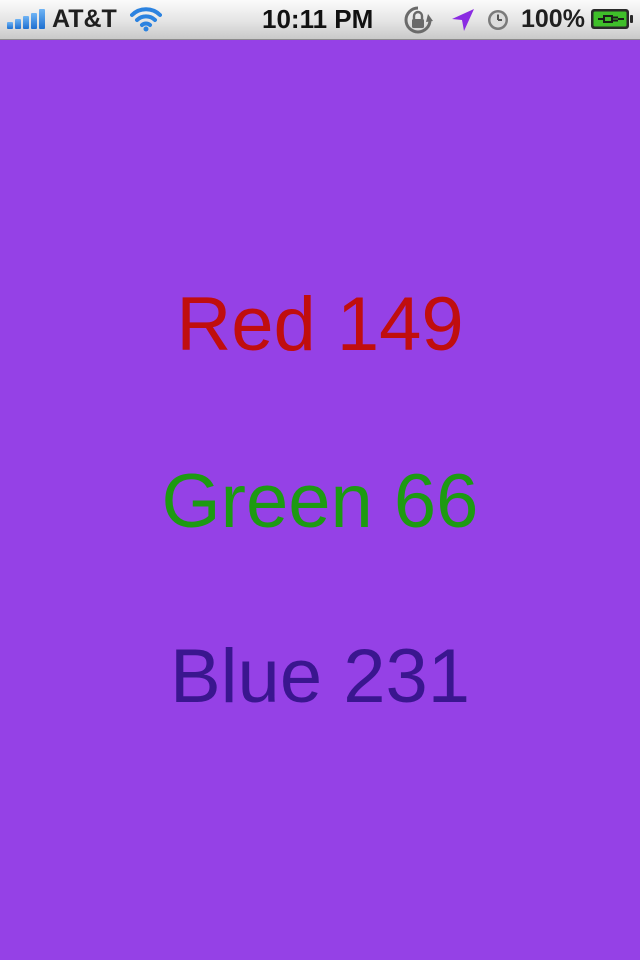 This screenshot has width=640, height=960. What do you see at coordinates (418, 20) in the screenshot?
I see `rotation-lock-icon` at bounding box center [418, 20].